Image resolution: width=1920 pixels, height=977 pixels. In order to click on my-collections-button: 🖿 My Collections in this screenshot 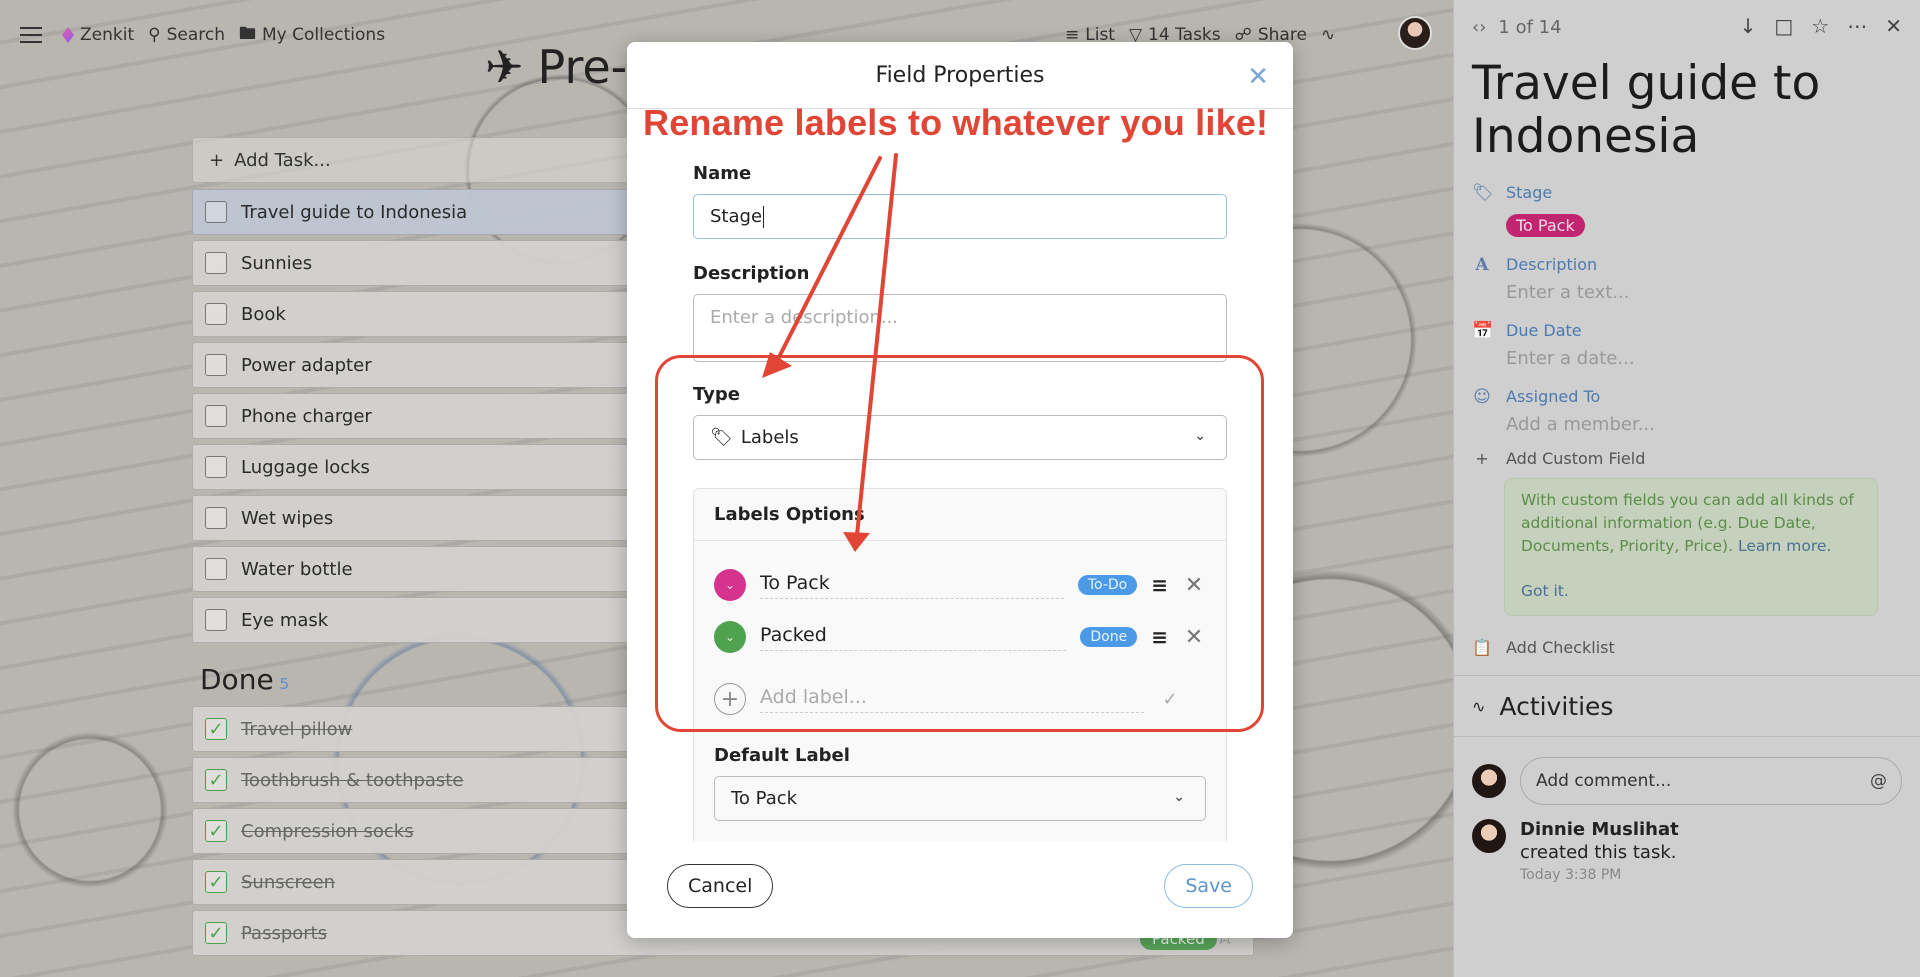, I will do `click(312, 35)`.